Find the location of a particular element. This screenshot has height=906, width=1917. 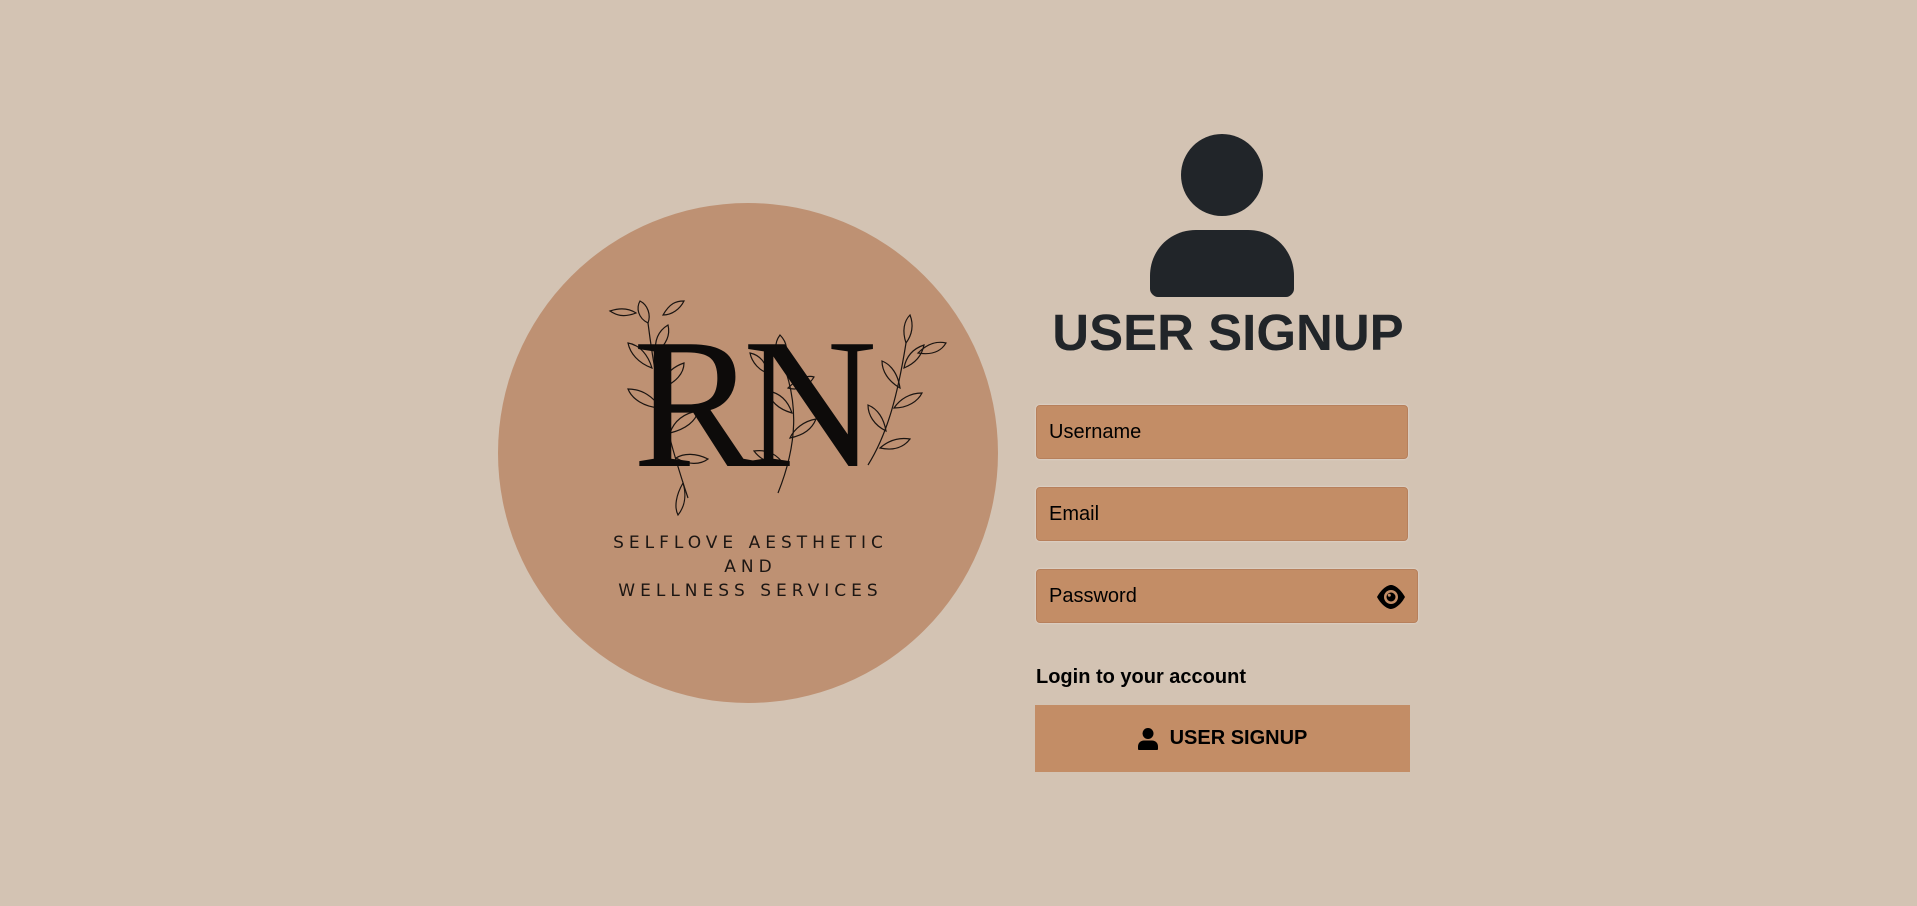

user-signup-button: USER SIGNUP is located at coordinates (1222, 738).